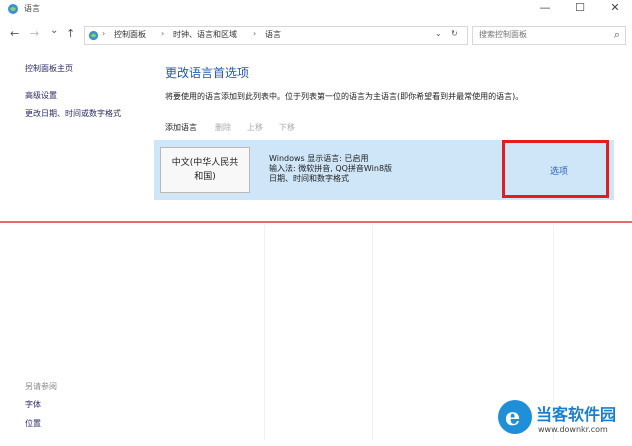 The width and height of the screenshot is (632, 446). I want to click on watermark-logo-letter: e, so click(513, 416).